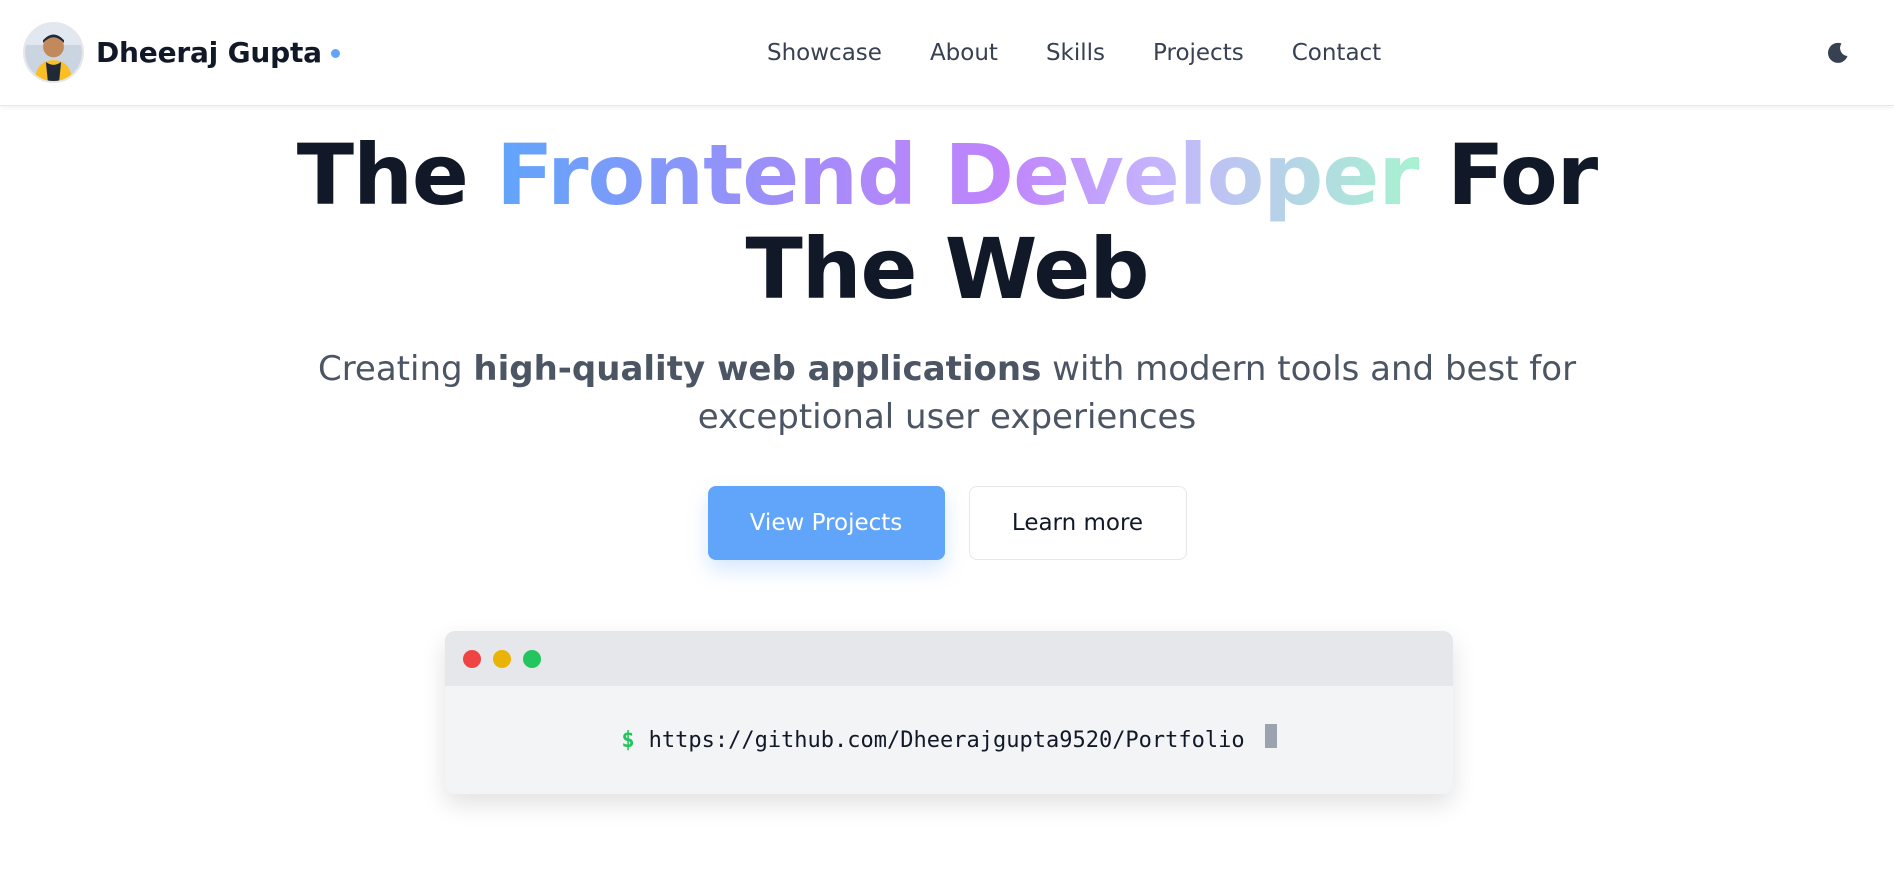 The image size is (1894, 883). What do you see at coordinates (1198, 53) in the screenshot?
I see `nav-link-projects: Projects` at bounding box center [1198, 53].